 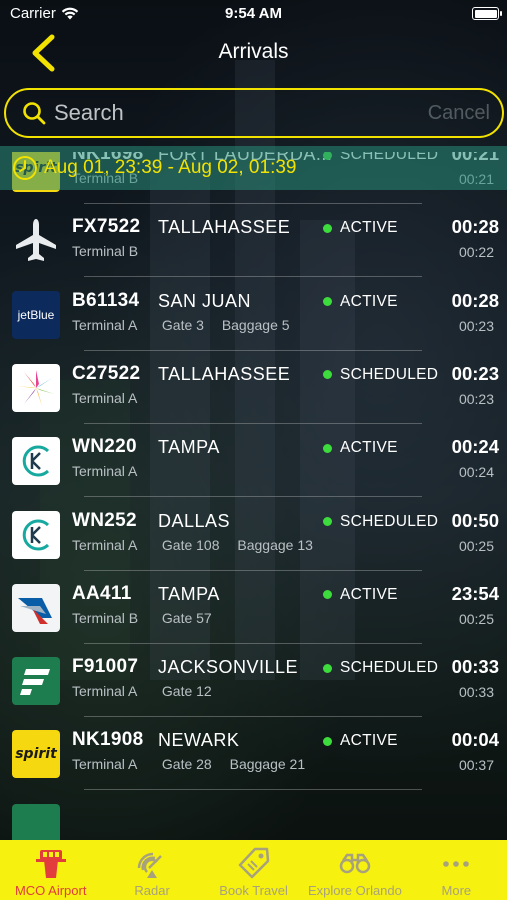 I want to click on flight-details: Terminal A Gate 108 Baggage 13, so click(x=199, y=545).